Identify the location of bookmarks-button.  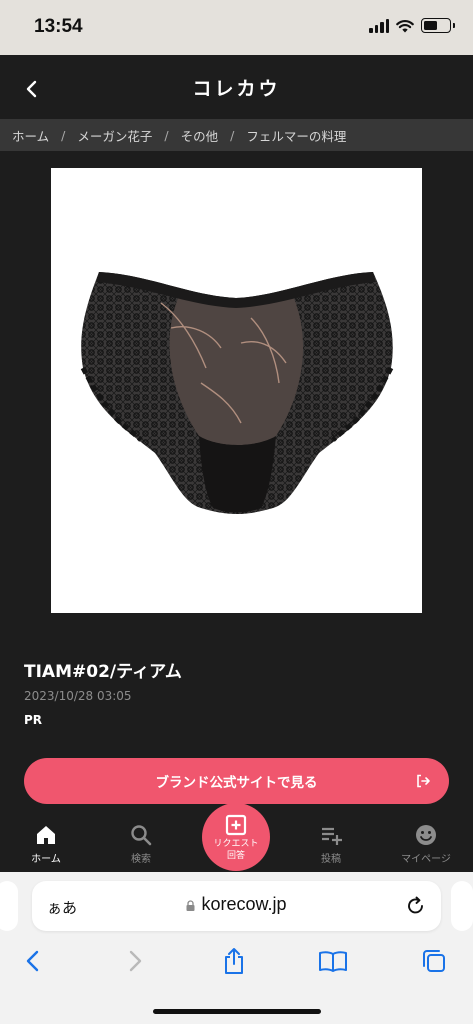
(333, 961).